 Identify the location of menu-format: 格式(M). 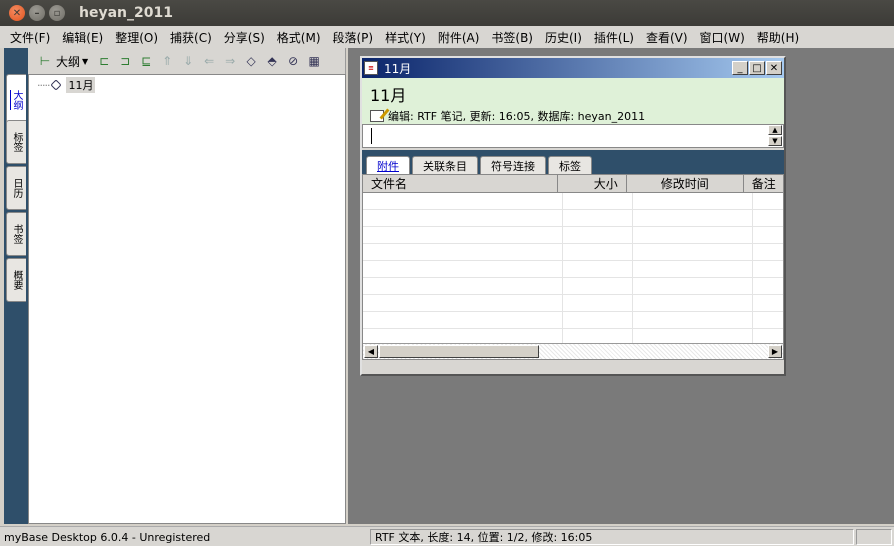
(299, 37).